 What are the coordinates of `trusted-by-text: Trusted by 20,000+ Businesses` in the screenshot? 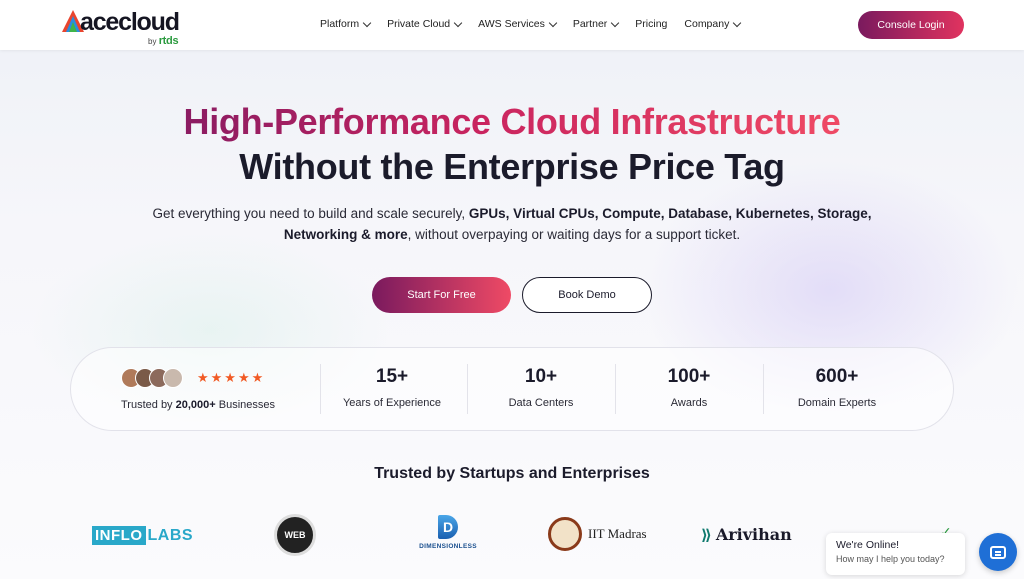 It's located at (198, 405).